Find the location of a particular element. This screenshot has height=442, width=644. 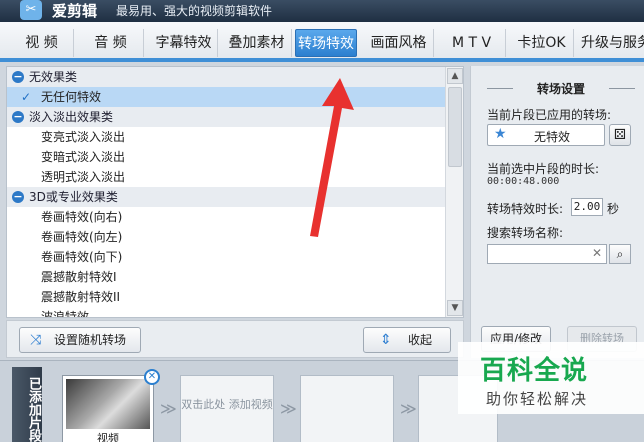

clip-label: 视频 is located at coordinates (108, 437).